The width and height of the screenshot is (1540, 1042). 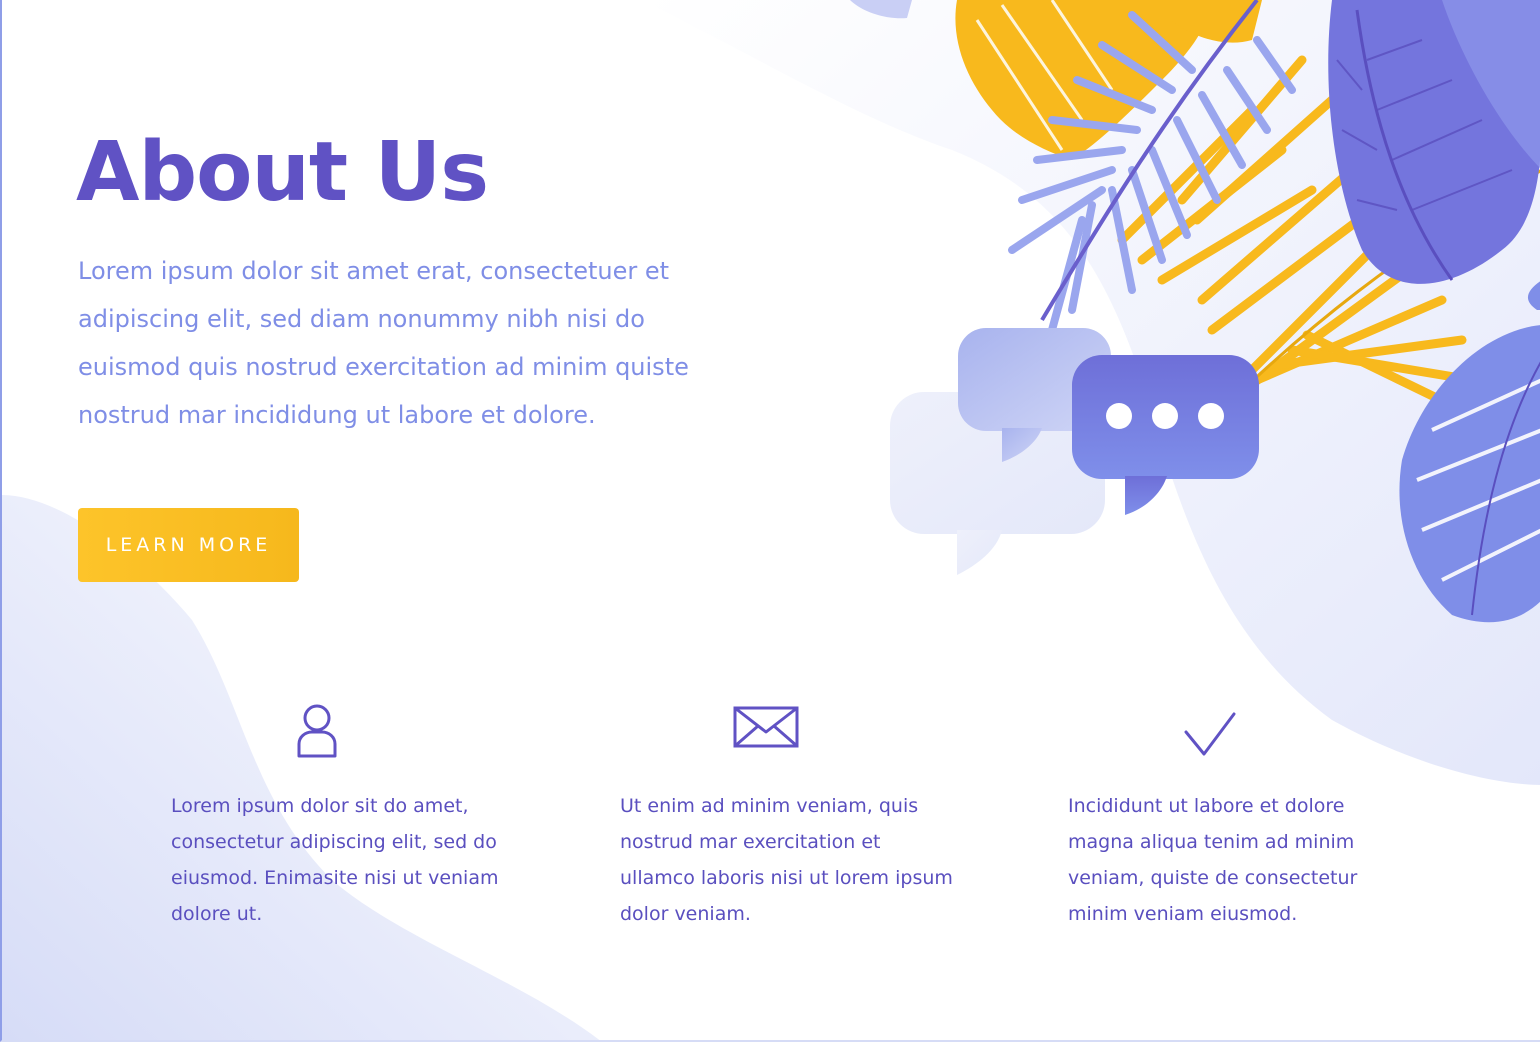 I want to click on yellow-leaf-top, so click(x=1108, y=80).